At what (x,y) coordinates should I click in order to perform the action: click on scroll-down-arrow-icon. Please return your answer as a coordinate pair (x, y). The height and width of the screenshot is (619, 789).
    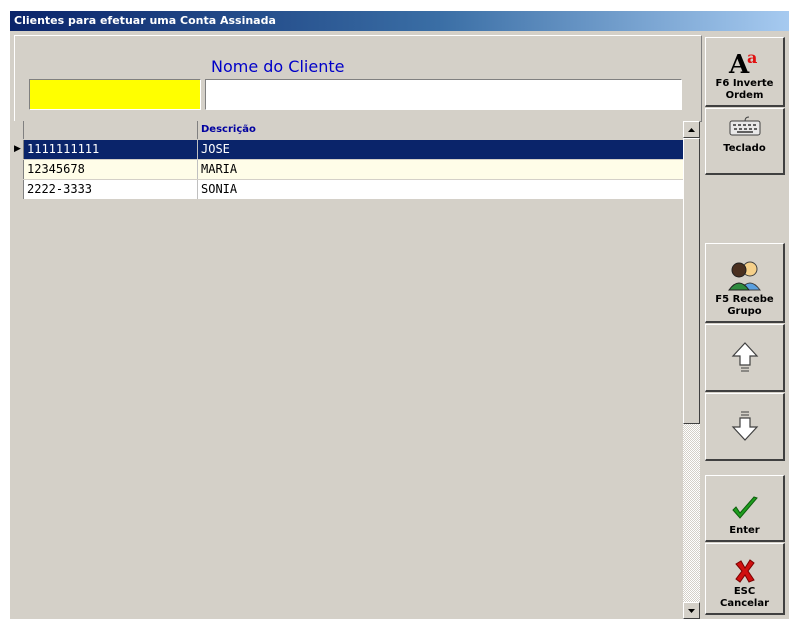
    Looking at the image, I should click on (691, 610).